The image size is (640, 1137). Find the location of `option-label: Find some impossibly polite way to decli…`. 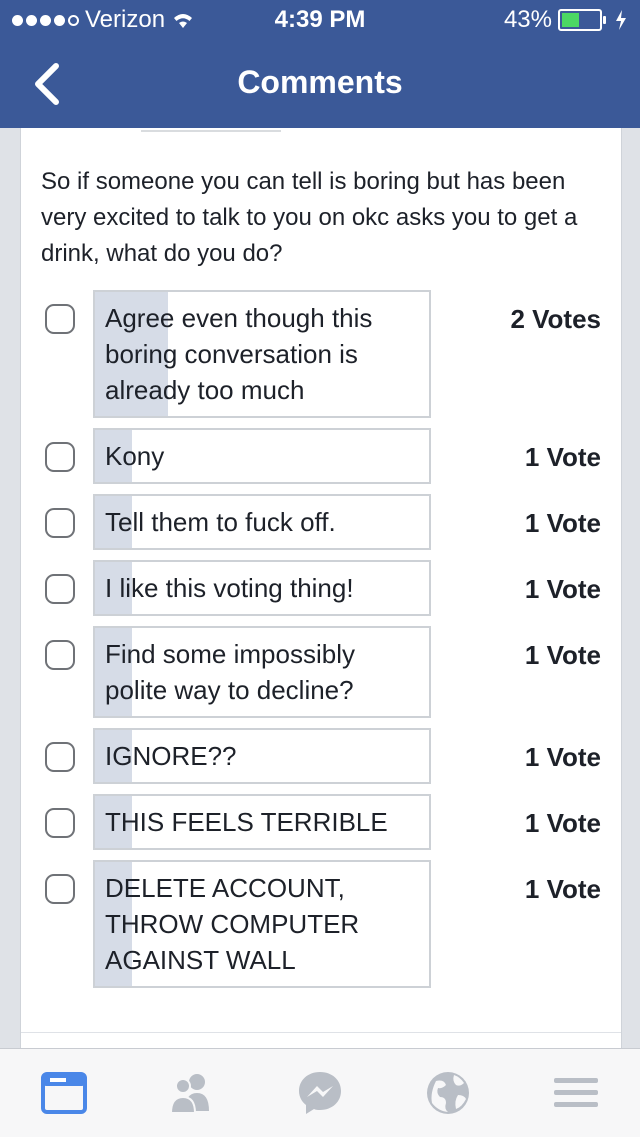

option-label: Find some impossibly polite way to decli… is located at coordinates (230, 672).